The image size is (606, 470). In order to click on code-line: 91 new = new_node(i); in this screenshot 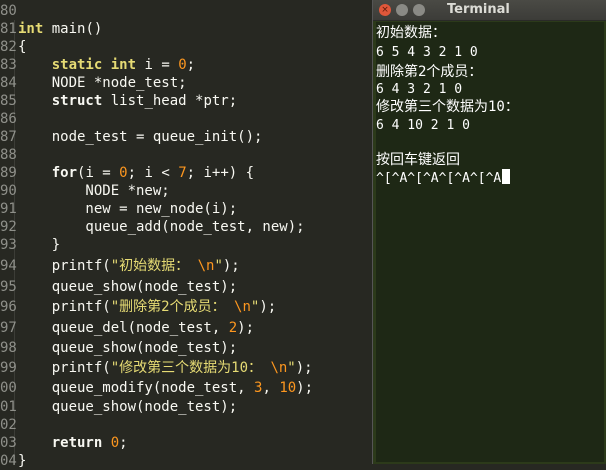, I will do `click(118, 209)`.